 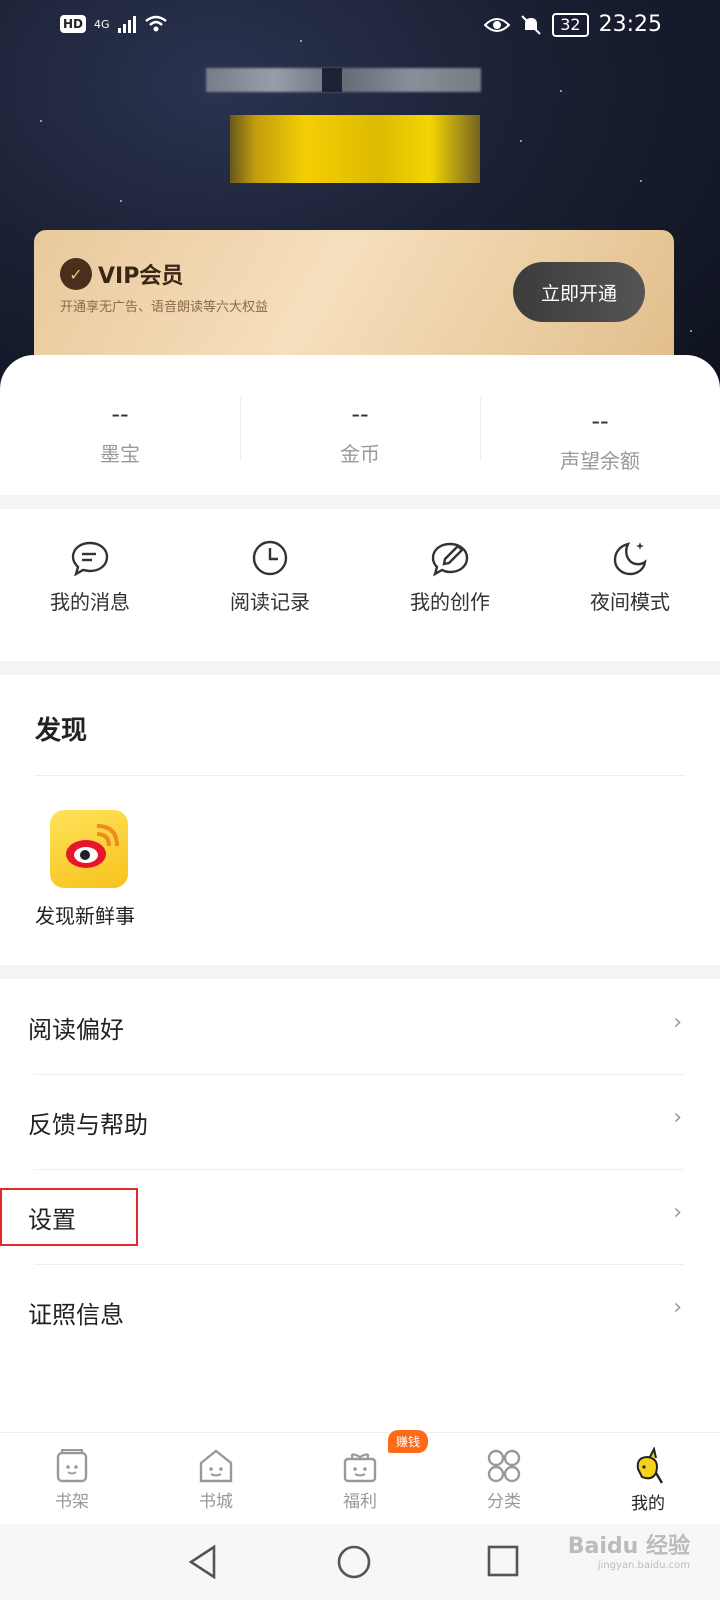 I want to click on mute-bell-icon, so click(x=531, y=24).